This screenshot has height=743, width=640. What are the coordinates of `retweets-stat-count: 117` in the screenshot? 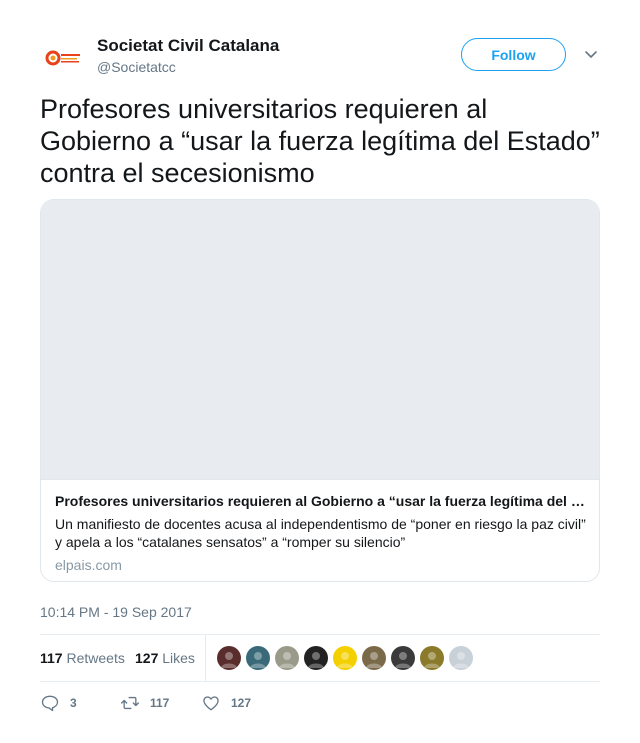 It's located at (51, 658).